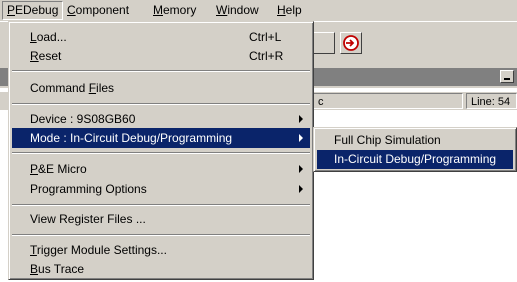  I want to click on submenu-item-full-chip-simulation: Full Chip Simulation, so click(415, 140).